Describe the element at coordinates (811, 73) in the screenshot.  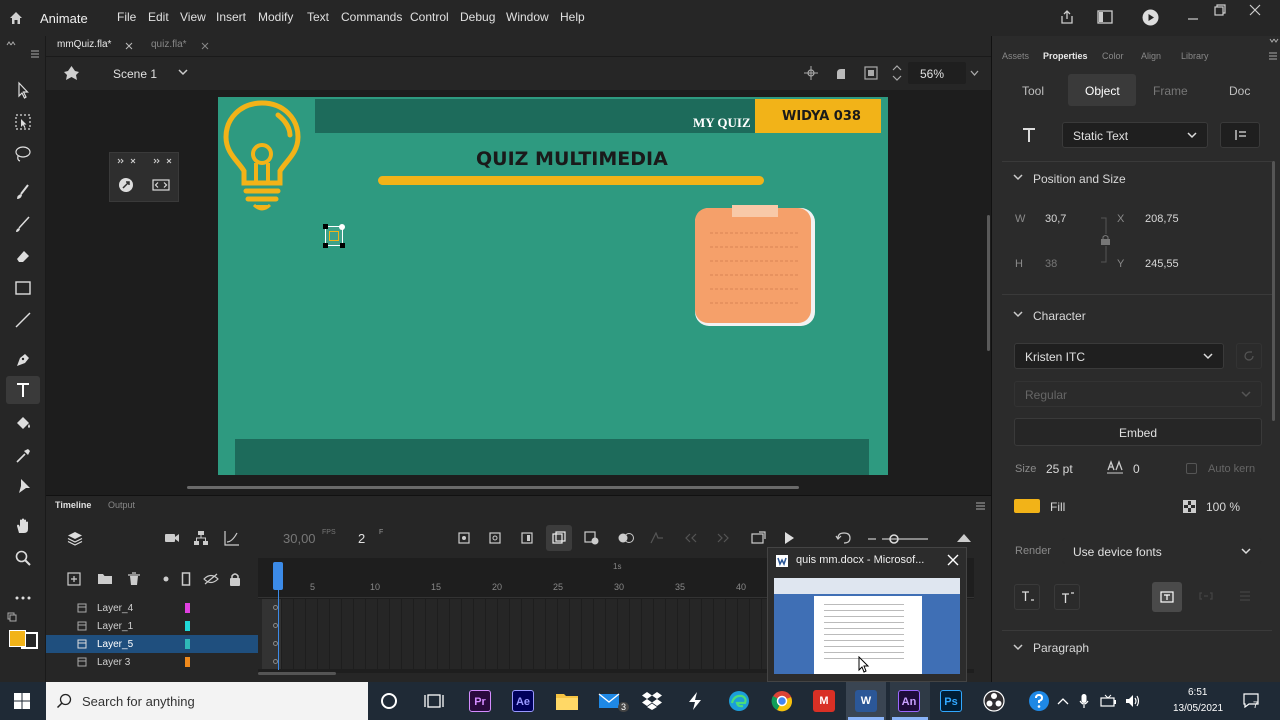
I see `snap-icon` at that location.